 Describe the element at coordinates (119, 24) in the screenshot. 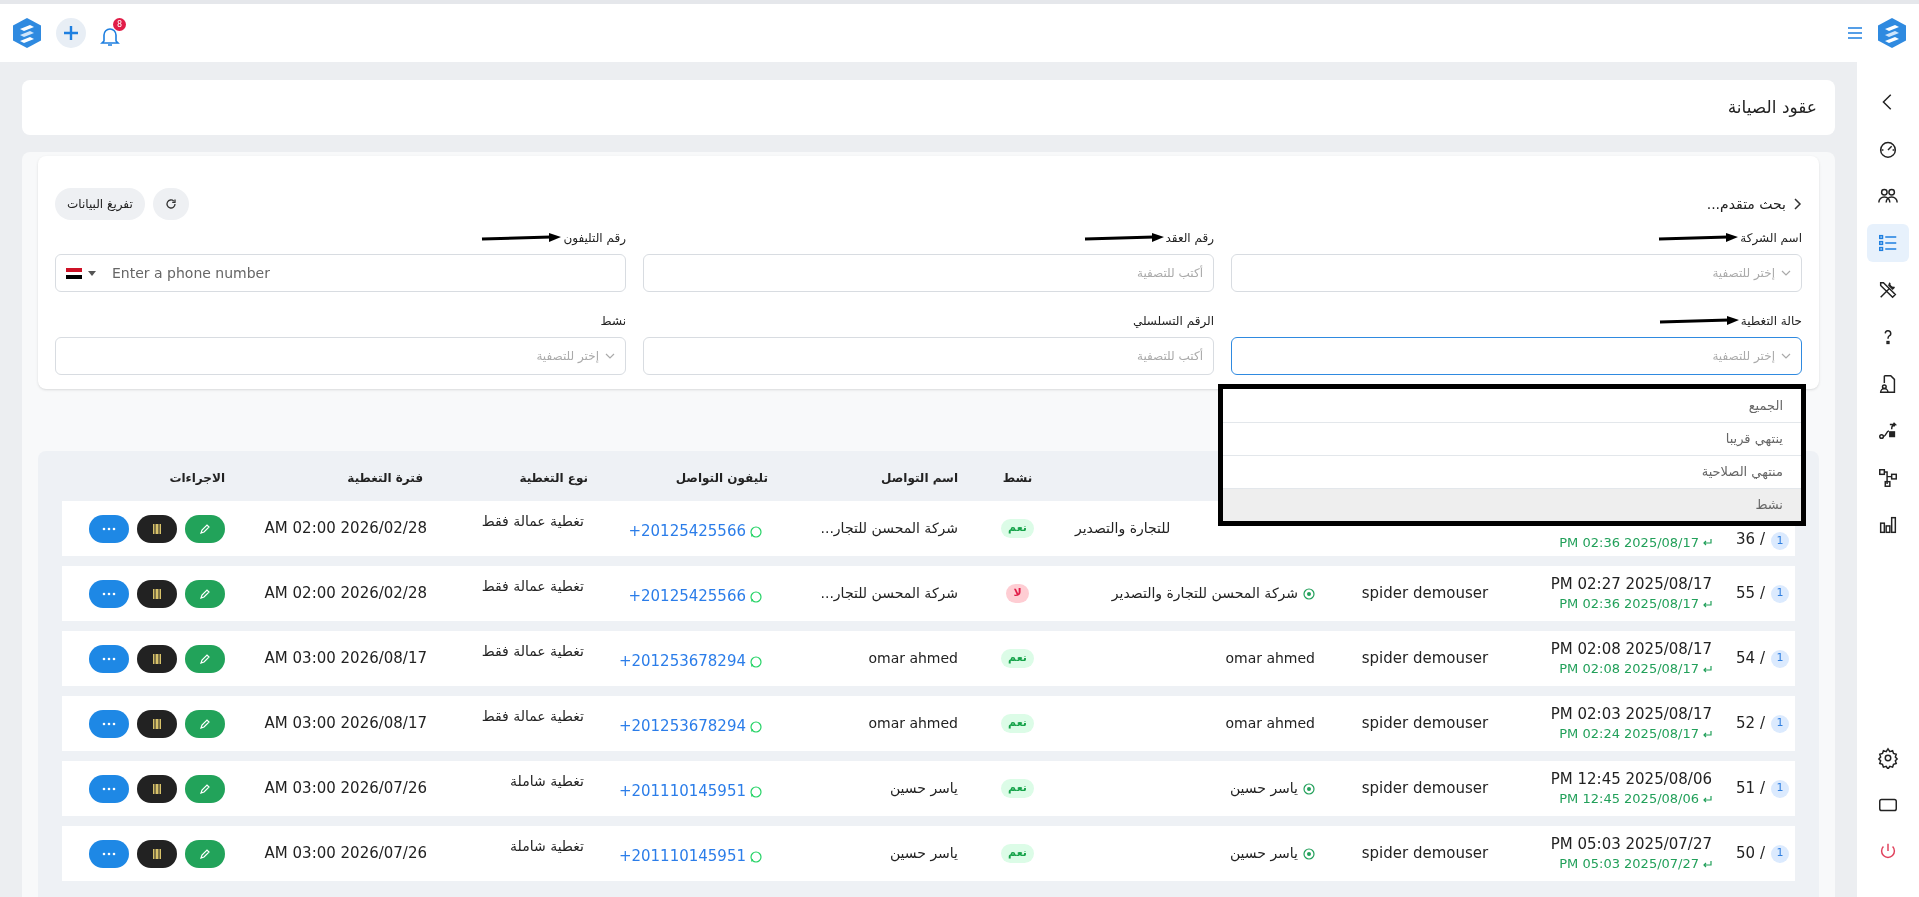

I see `notification-badge: 8` at that location.